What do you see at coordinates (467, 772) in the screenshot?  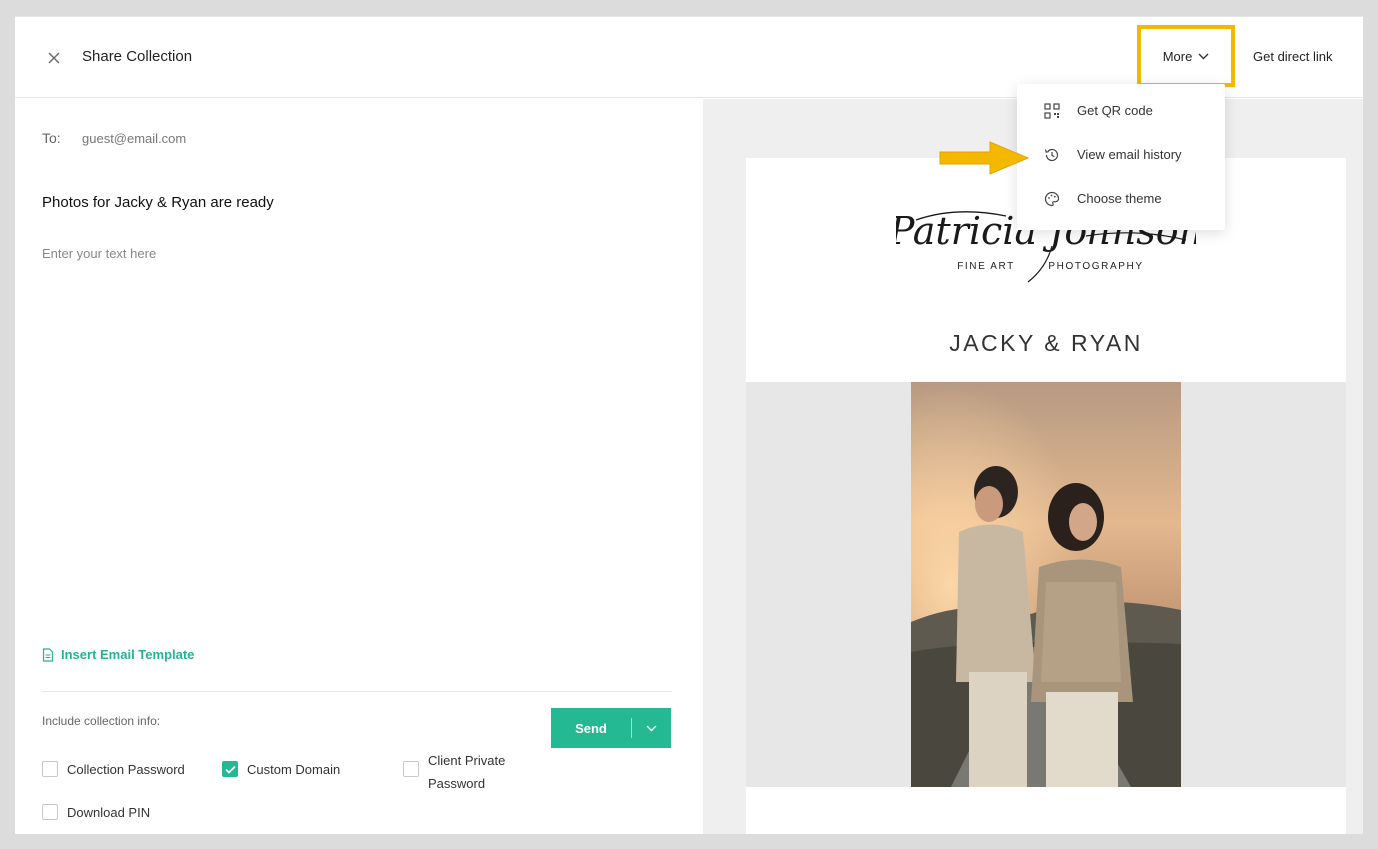 I see `checkbox-label: Client Private Password` at bounding box center [467, 772].